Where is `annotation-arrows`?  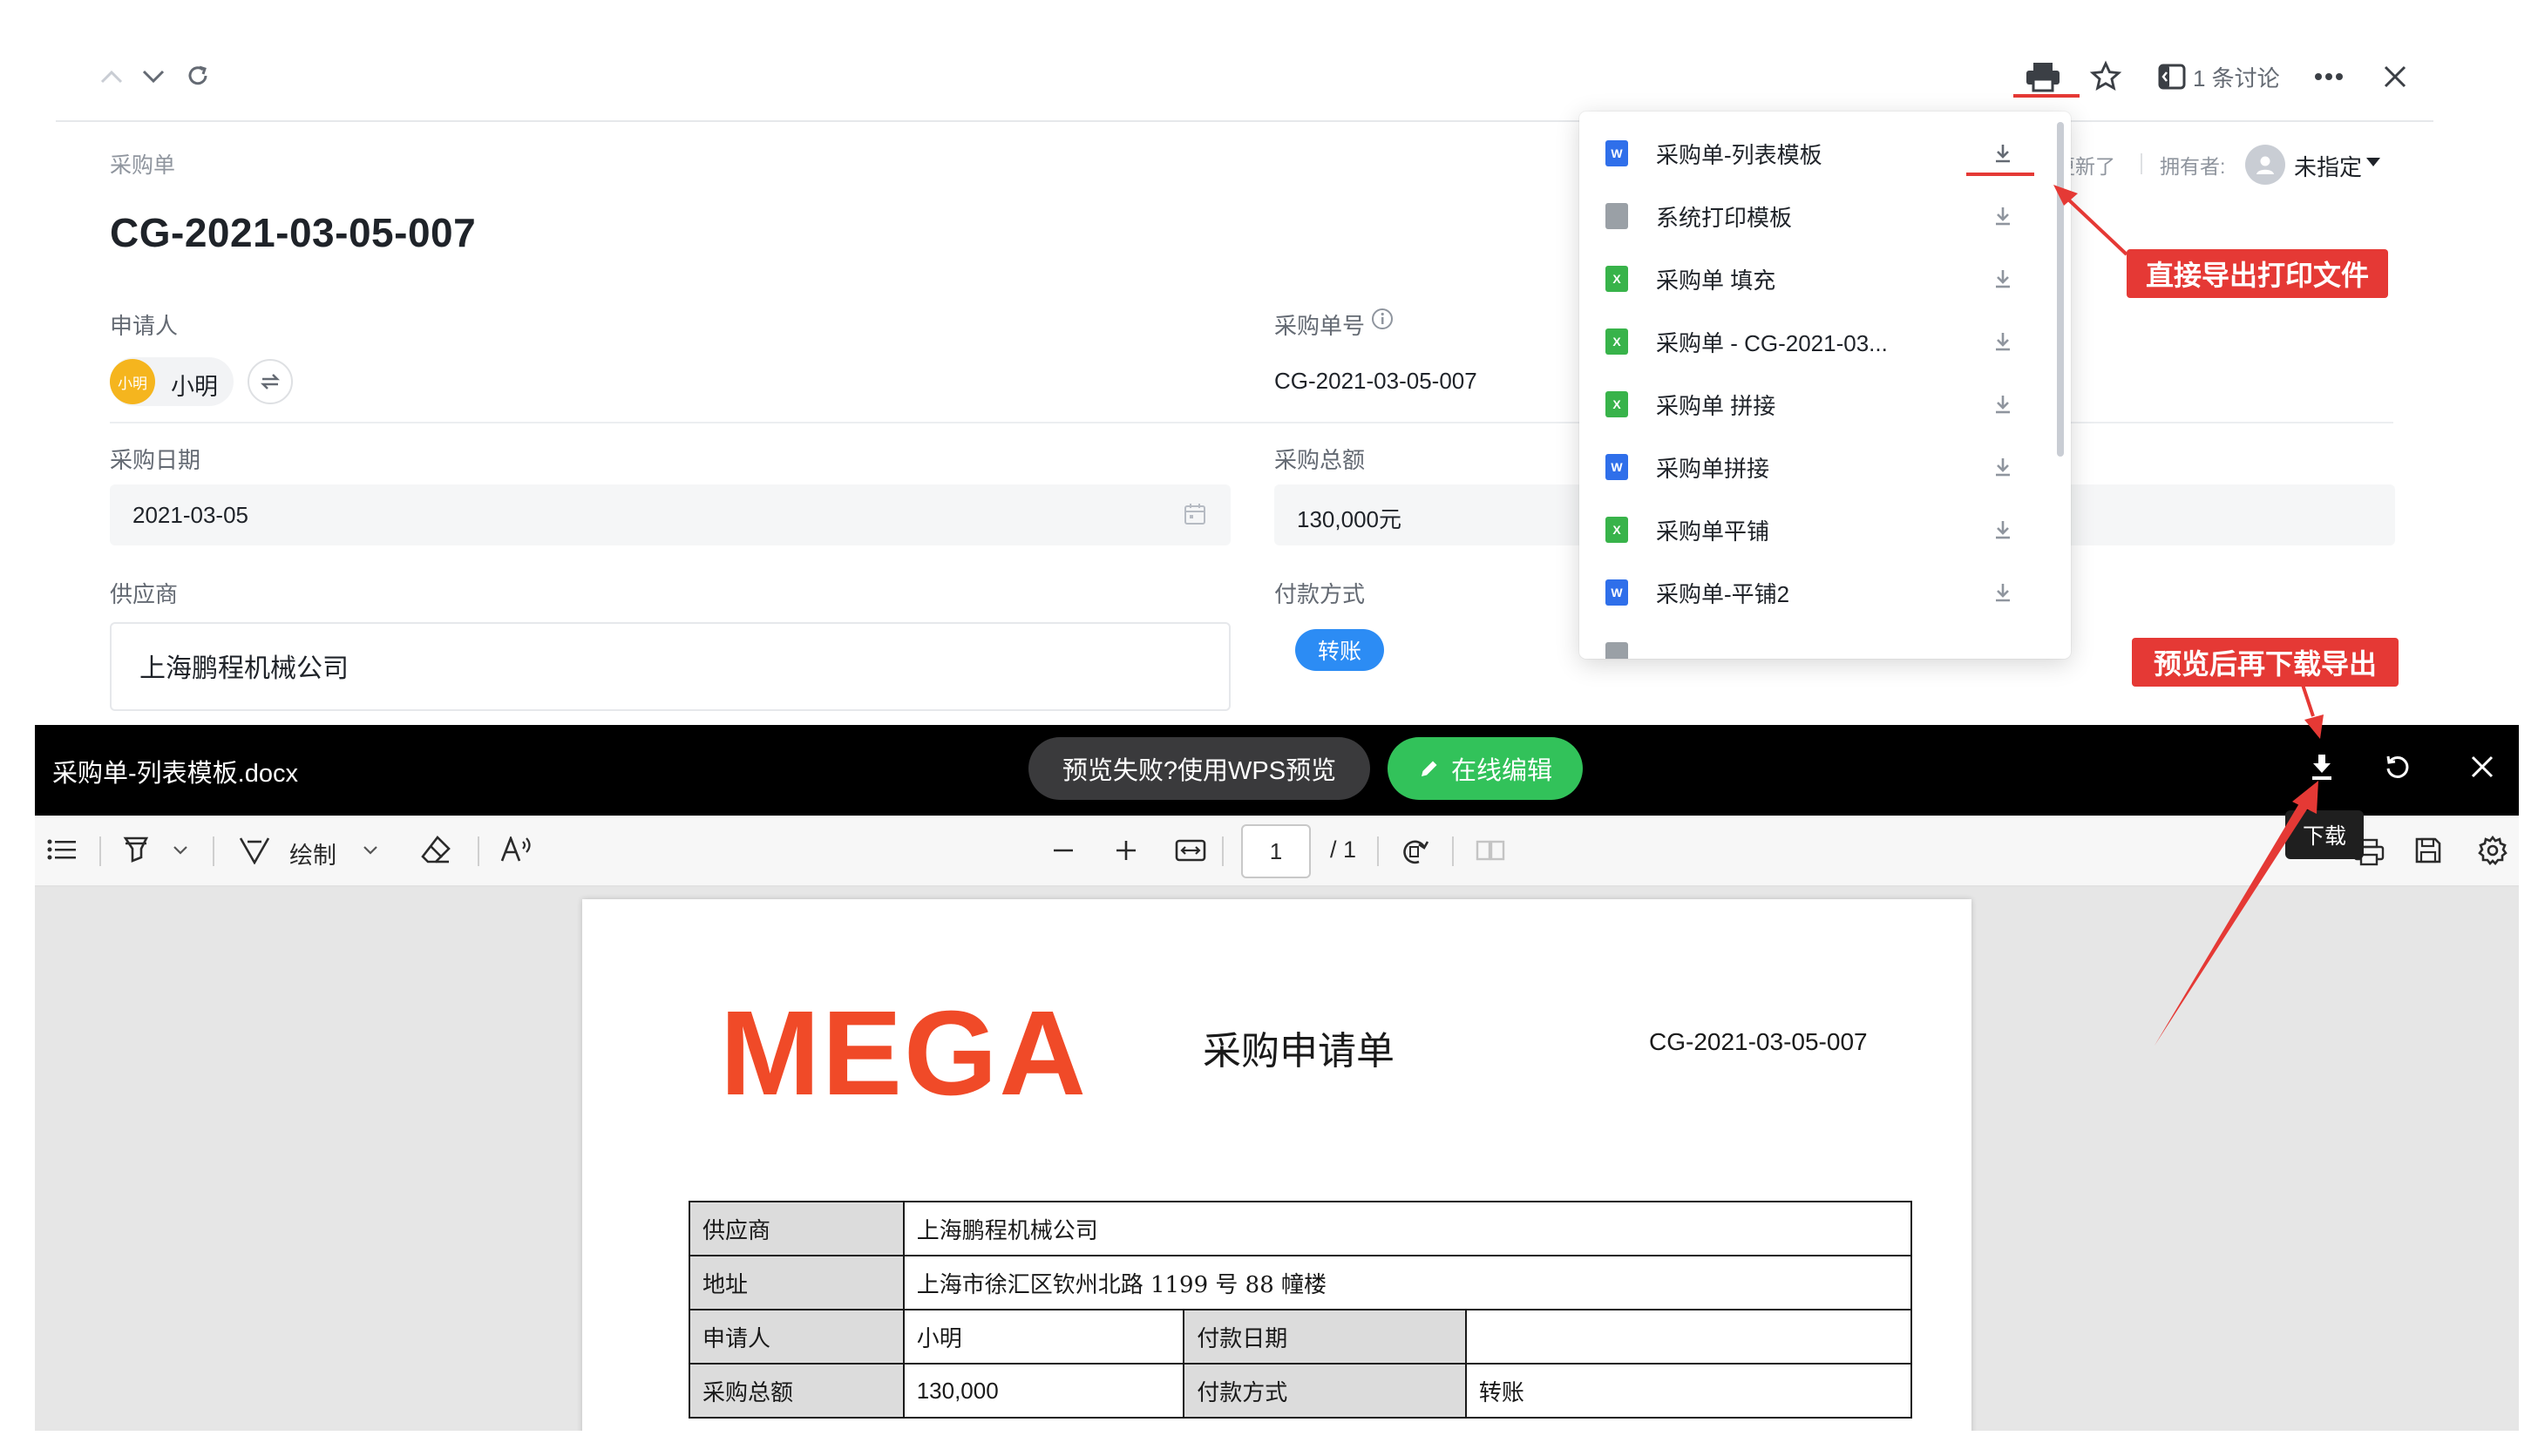
annotation-arrows is located at coordinates (2189, 615).